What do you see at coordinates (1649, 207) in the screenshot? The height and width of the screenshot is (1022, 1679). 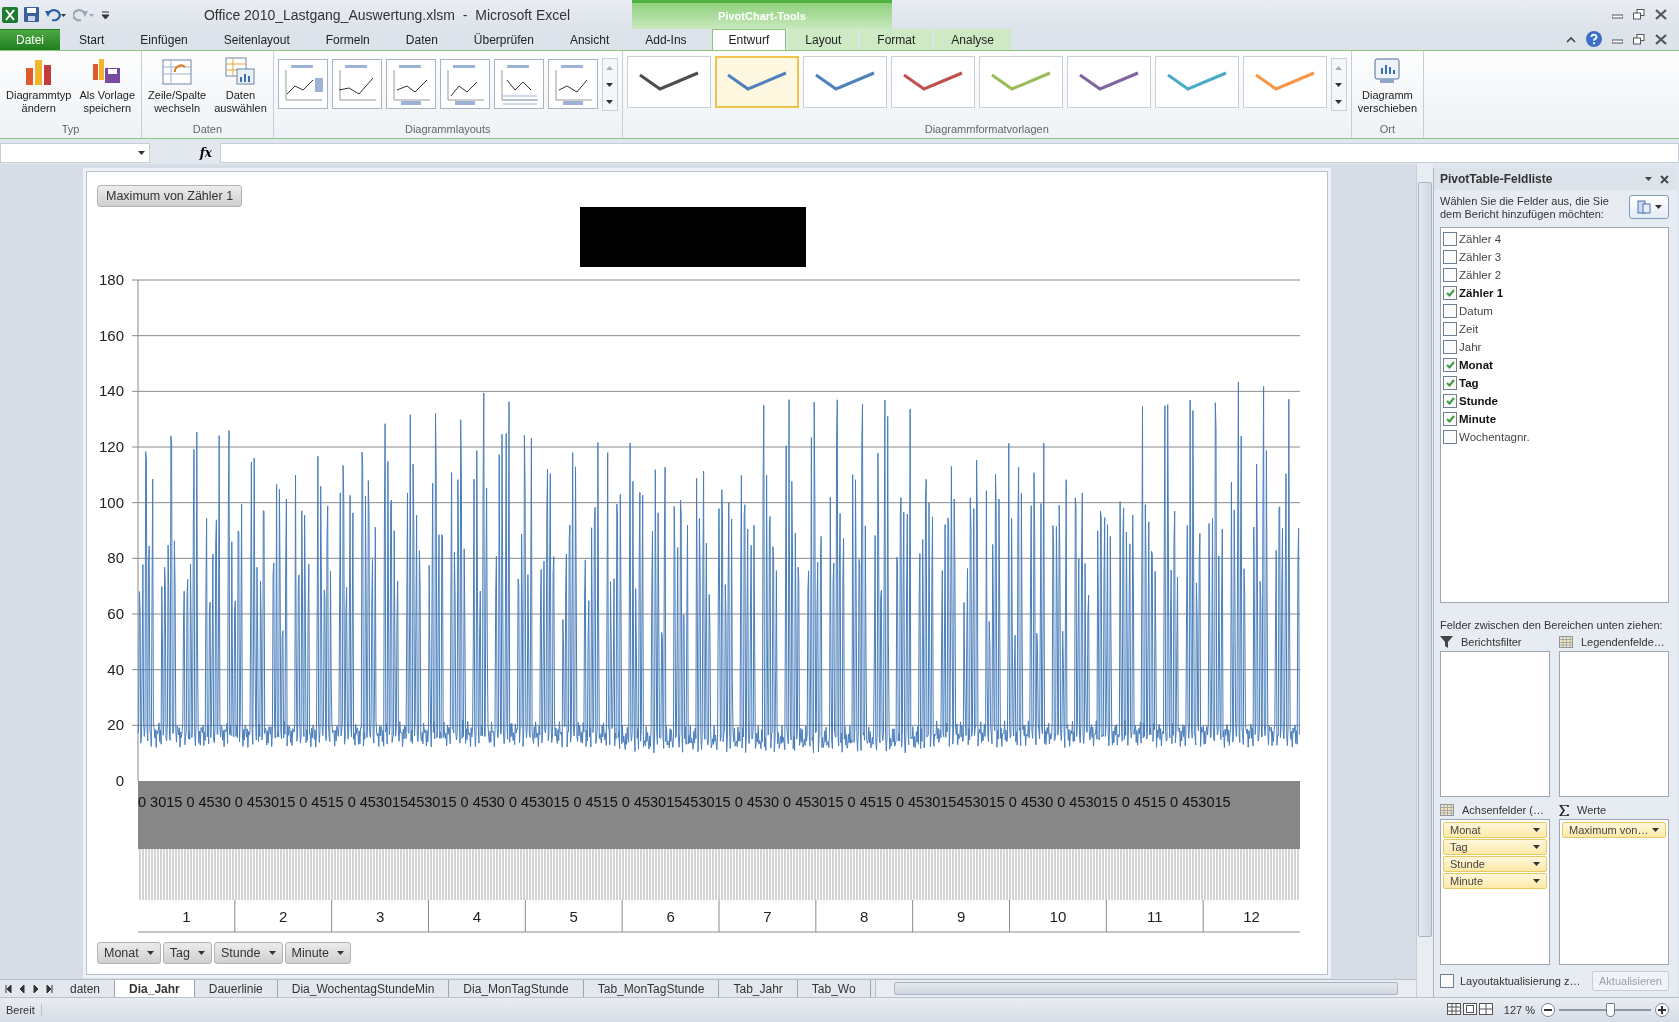 I see `layout-button` at bounding box center [1649, 207].